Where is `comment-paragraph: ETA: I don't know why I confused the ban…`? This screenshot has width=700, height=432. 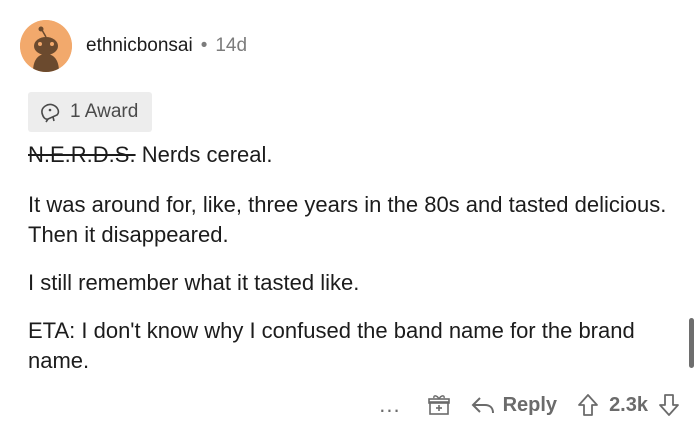 comment-paragraph: ETA: I don't know why I confused the ban… is located at coordinates (331, 345).